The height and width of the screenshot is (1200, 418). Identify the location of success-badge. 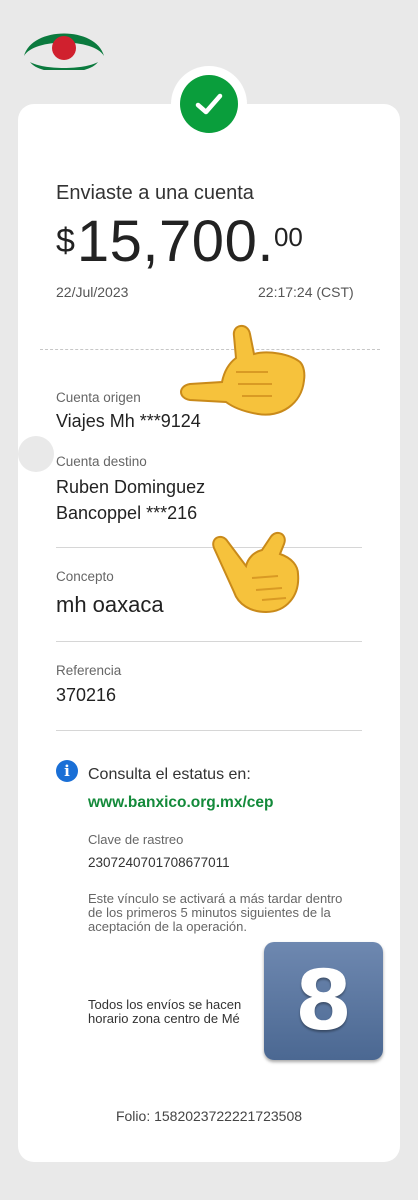
(209, 104).